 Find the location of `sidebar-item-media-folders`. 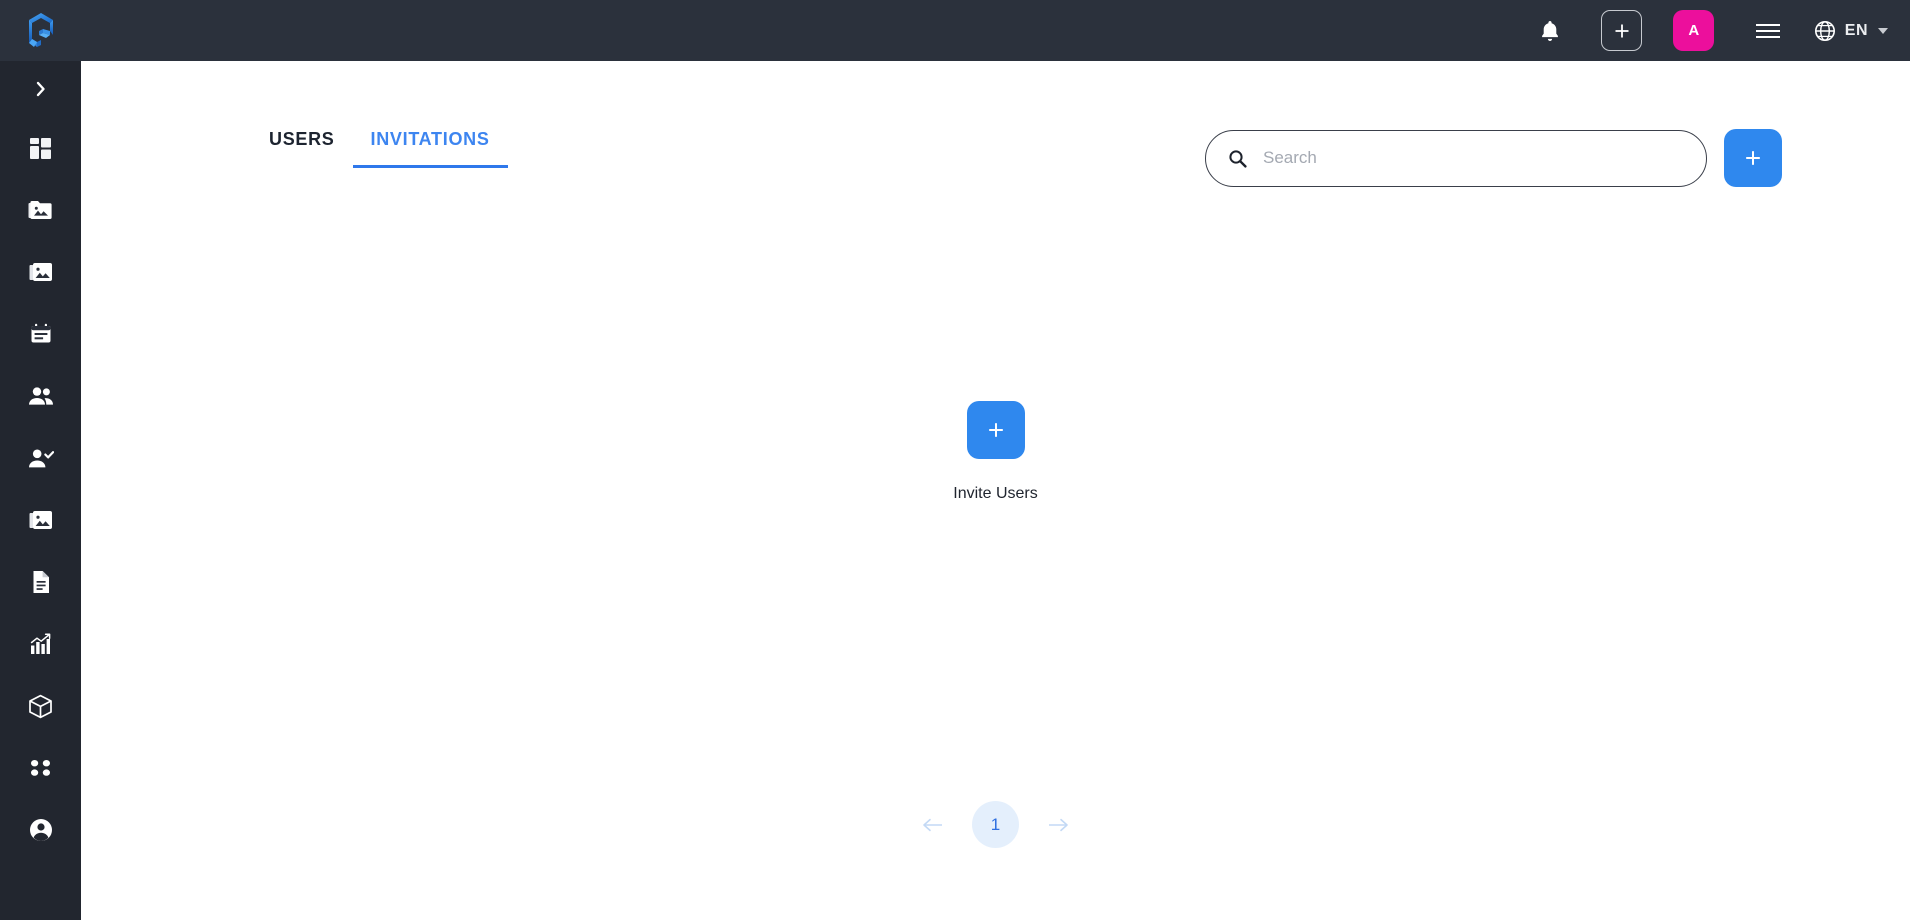

sidebar-item-media-folders is located at coordinates (40, 210).